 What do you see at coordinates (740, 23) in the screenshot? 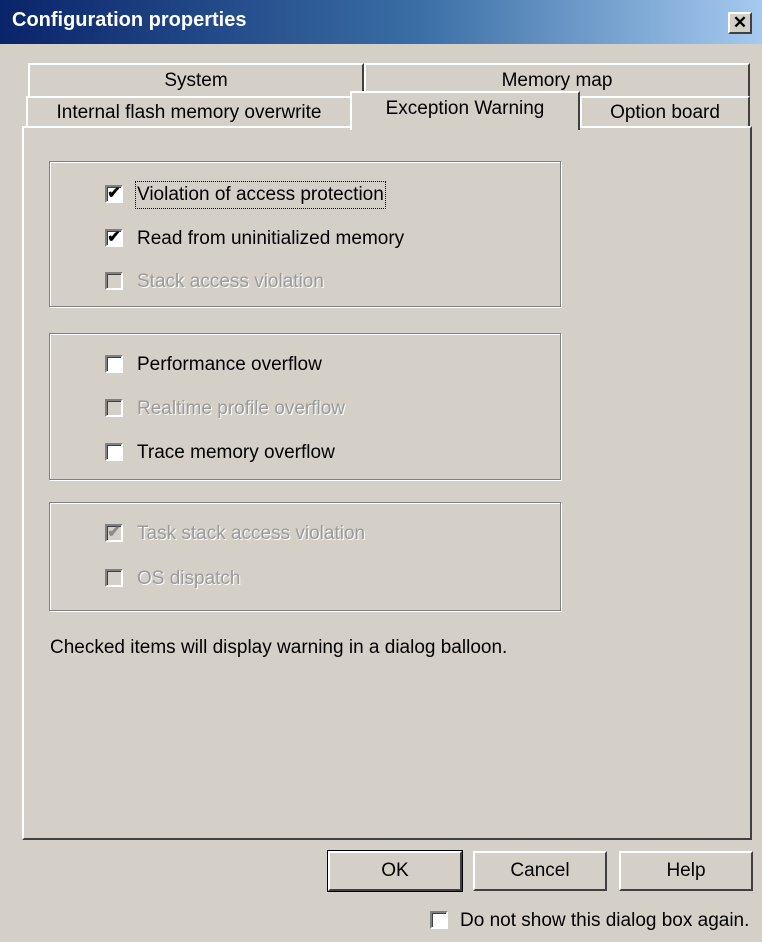
I see `close-icon: ✕` at bounding box center [740, 23].